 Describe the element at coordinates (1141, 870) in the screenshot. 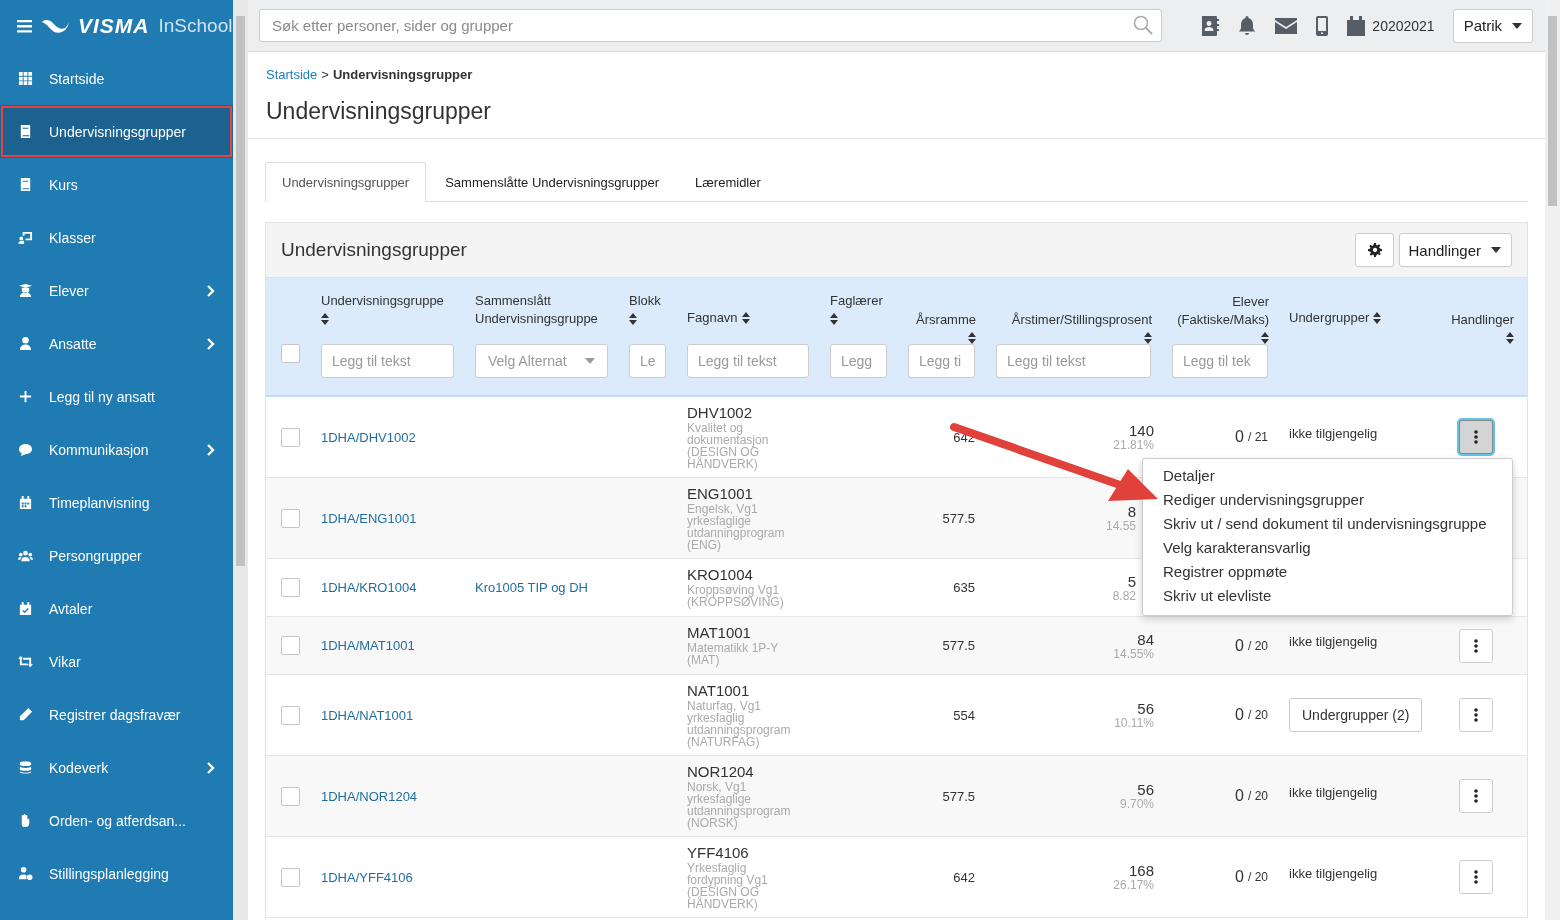

I see `hours: 168` at that location.